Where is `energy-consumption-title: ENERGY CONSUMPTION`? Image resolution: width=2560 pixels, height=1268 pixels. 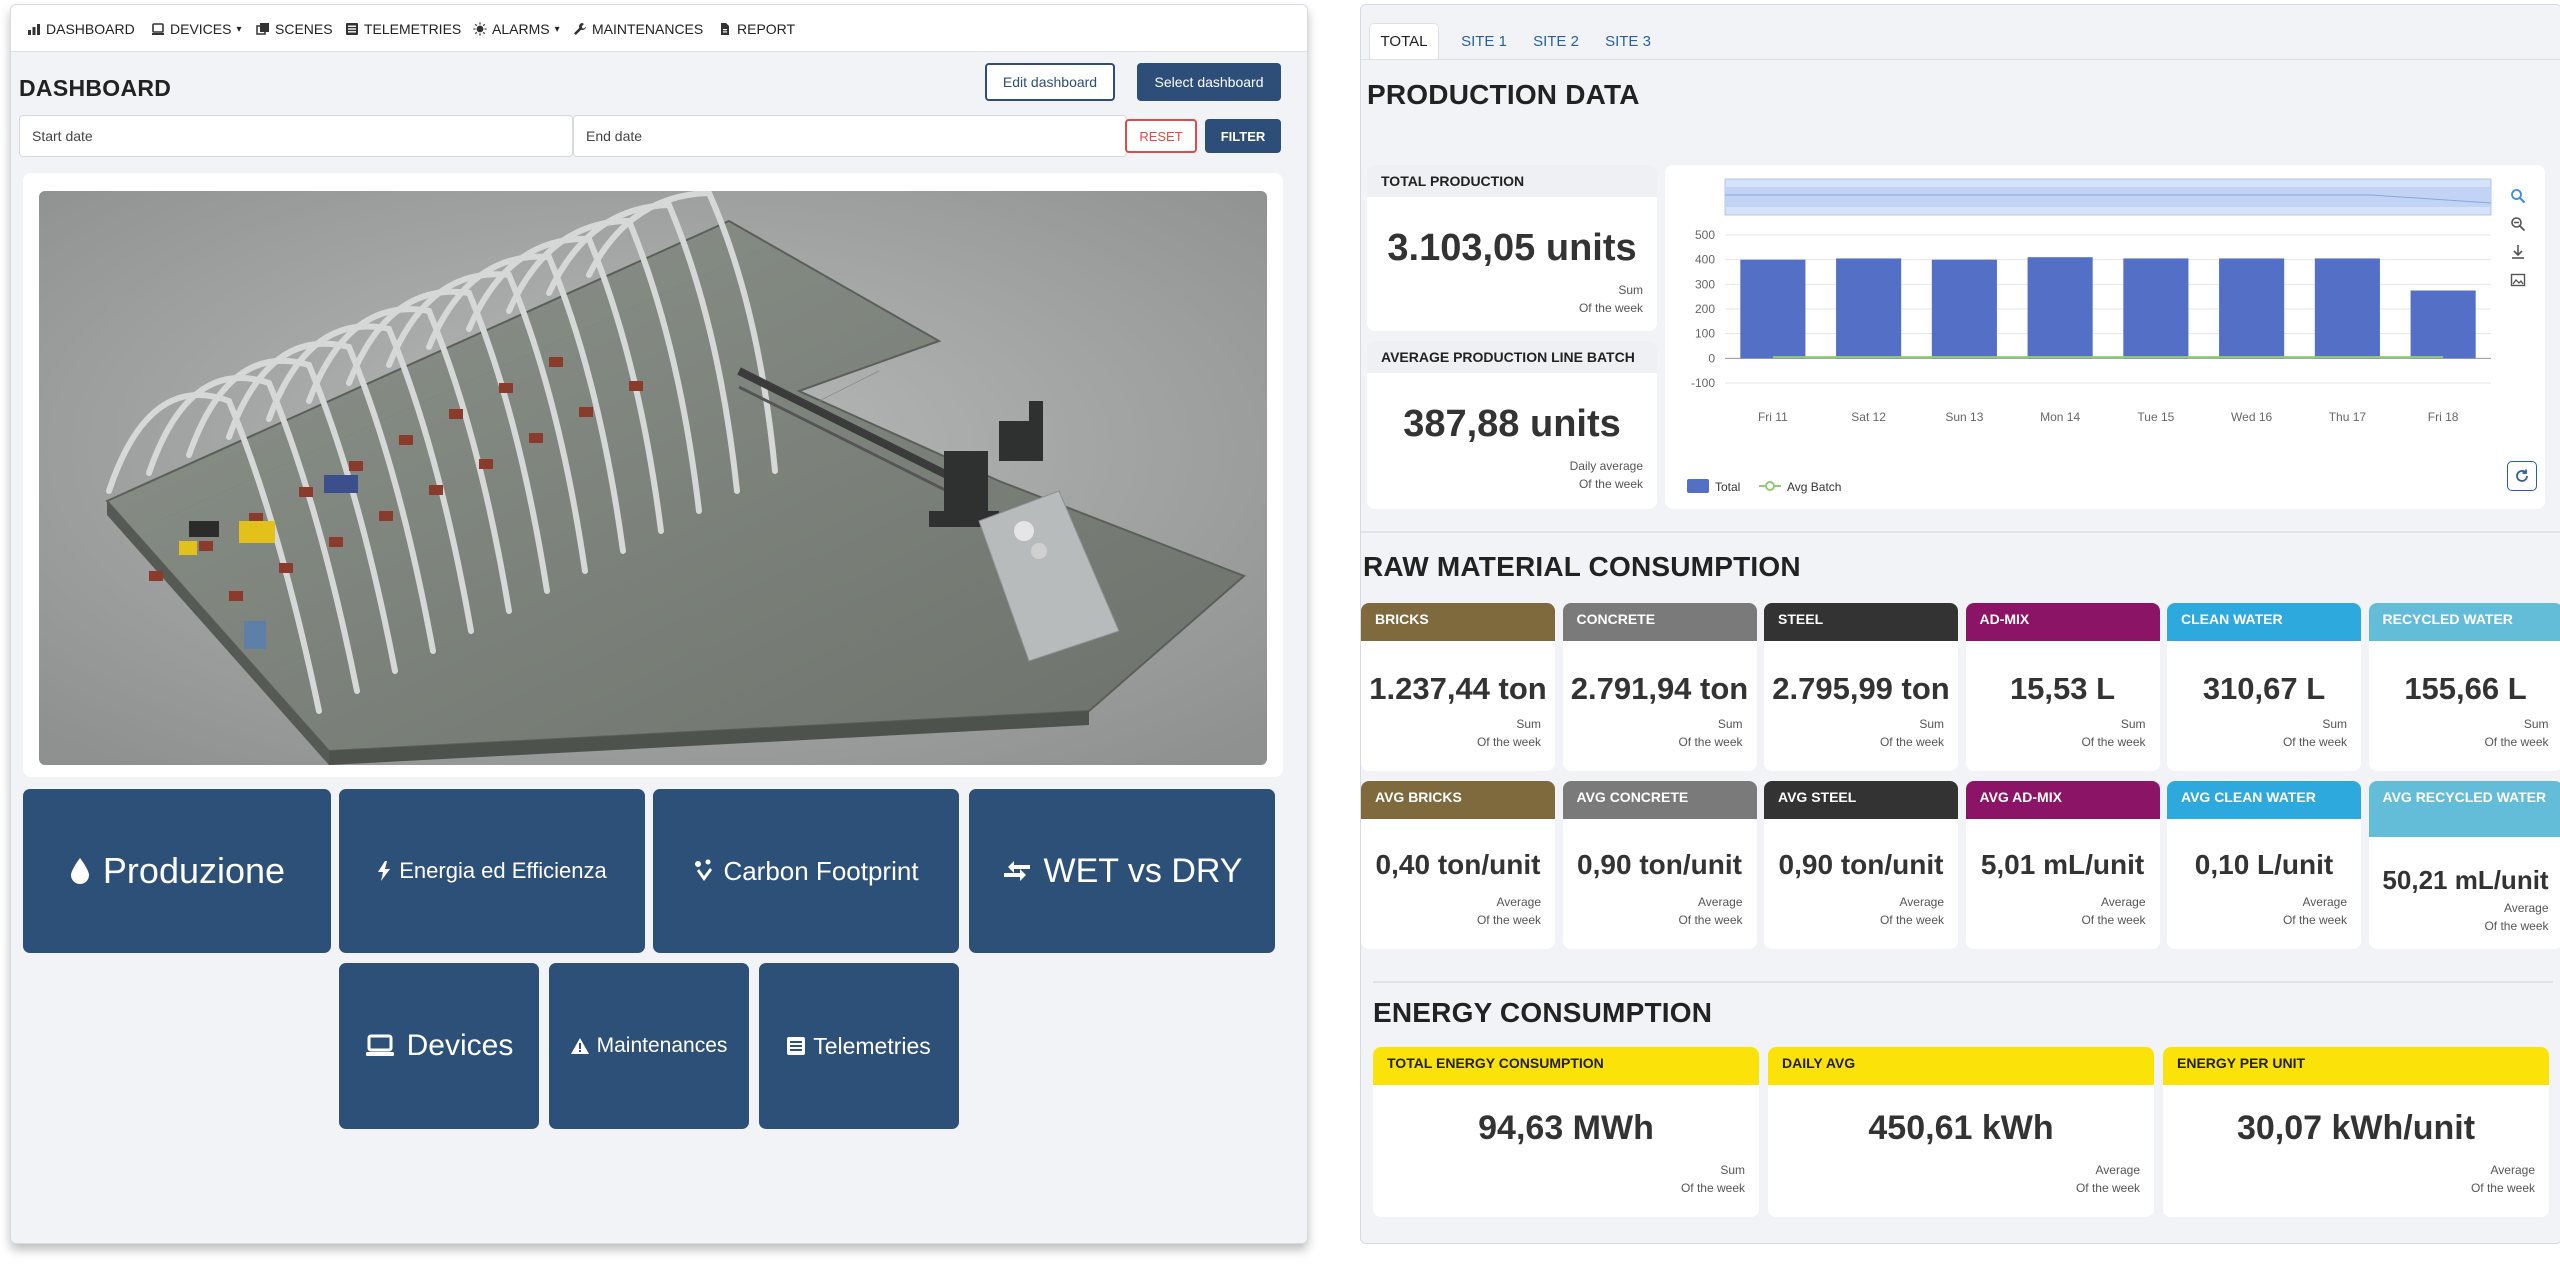
energy-consumption-title: ENERGY CONSUMPTION is located at coordinates (1543, 1012).